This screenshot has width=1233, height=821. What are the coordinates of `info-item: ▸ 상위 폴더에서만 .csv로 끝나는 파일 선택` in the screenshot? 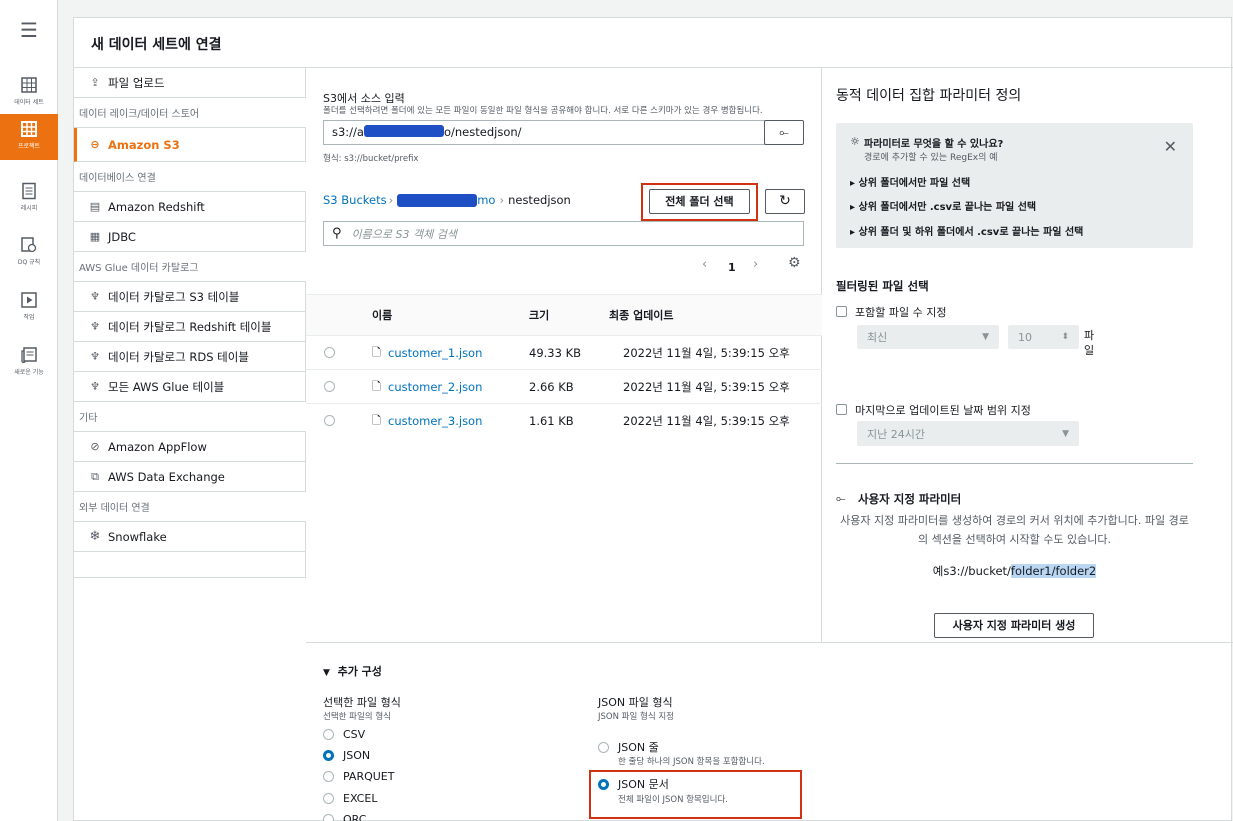 It's located at (943, 205).